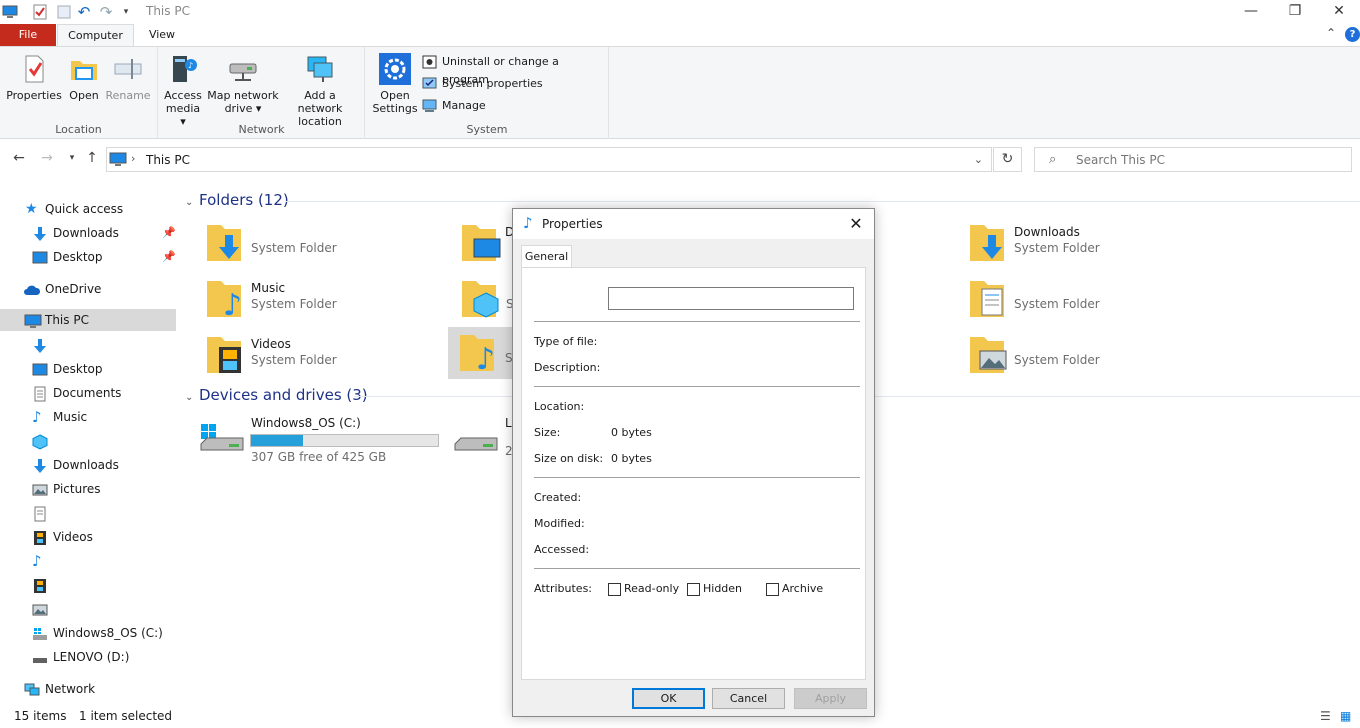  Describe the element at coordinates (88, 489) in the screenshot. I see `nav-pictures: Pictures` at that location.